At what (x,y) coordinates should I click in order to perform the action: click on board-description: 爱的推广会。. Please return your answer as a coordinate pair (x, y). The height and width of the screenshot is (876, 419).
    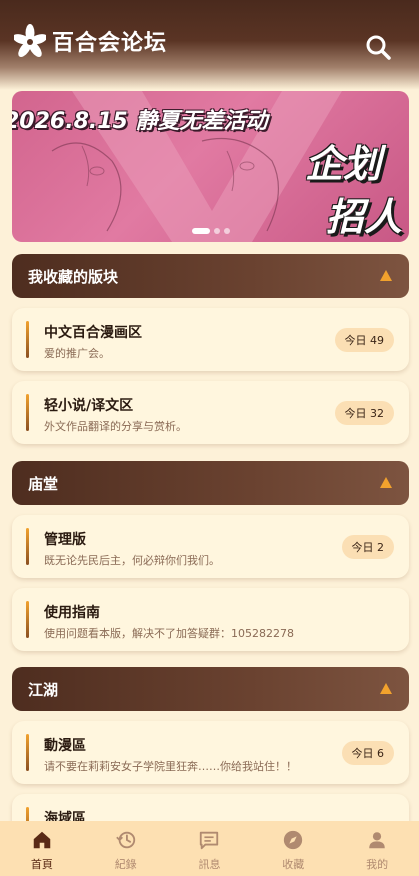
    Looking at the image, I should click on (77, 353).